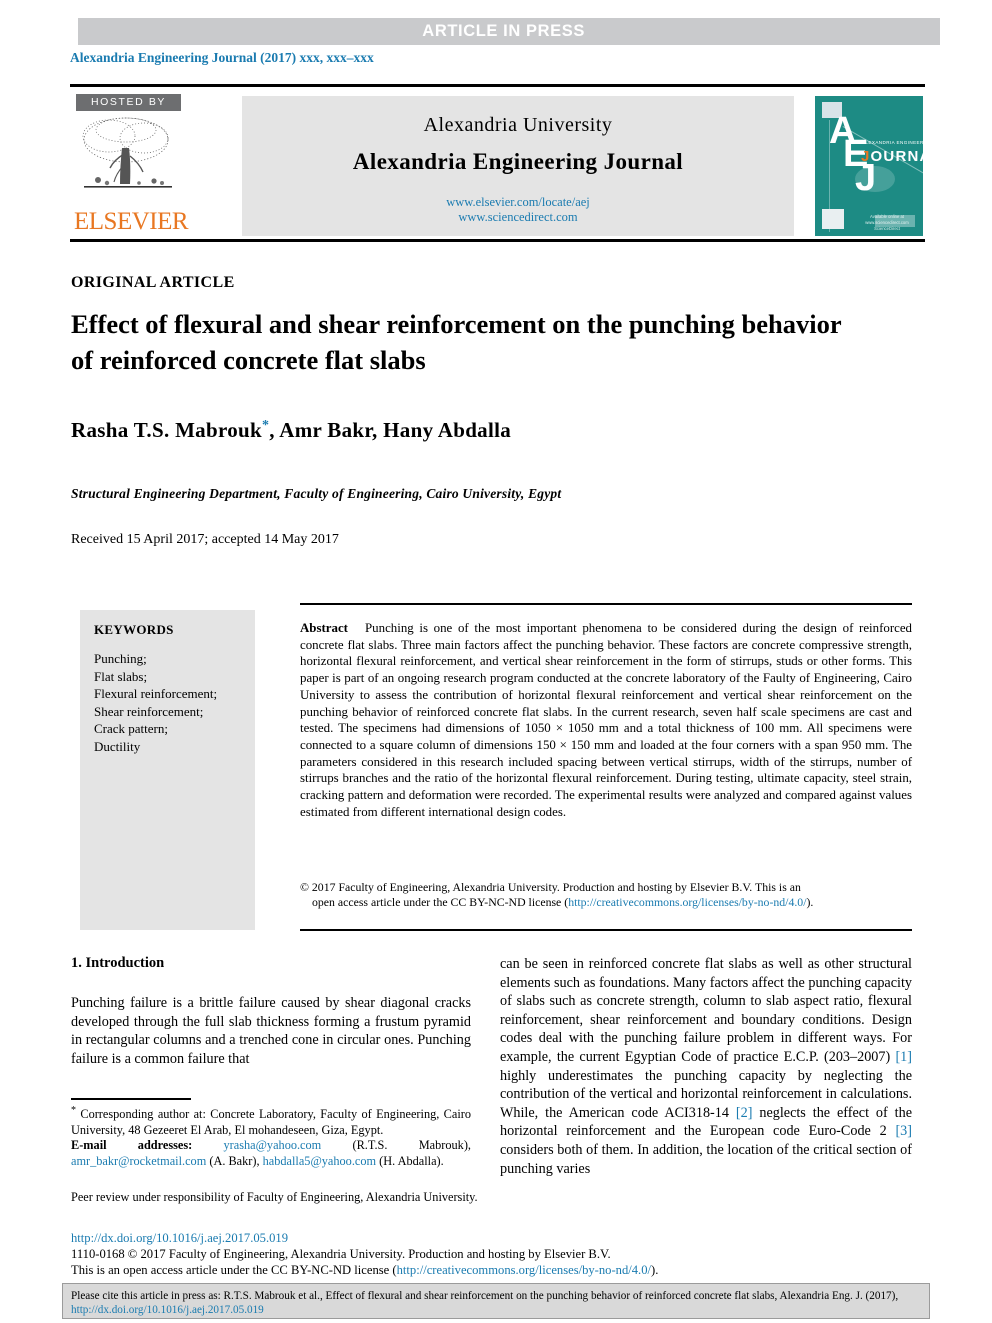  Describe the element at coordinates (606, 930) in the screenshot. I see `abstract-bottom-rule` at that location.